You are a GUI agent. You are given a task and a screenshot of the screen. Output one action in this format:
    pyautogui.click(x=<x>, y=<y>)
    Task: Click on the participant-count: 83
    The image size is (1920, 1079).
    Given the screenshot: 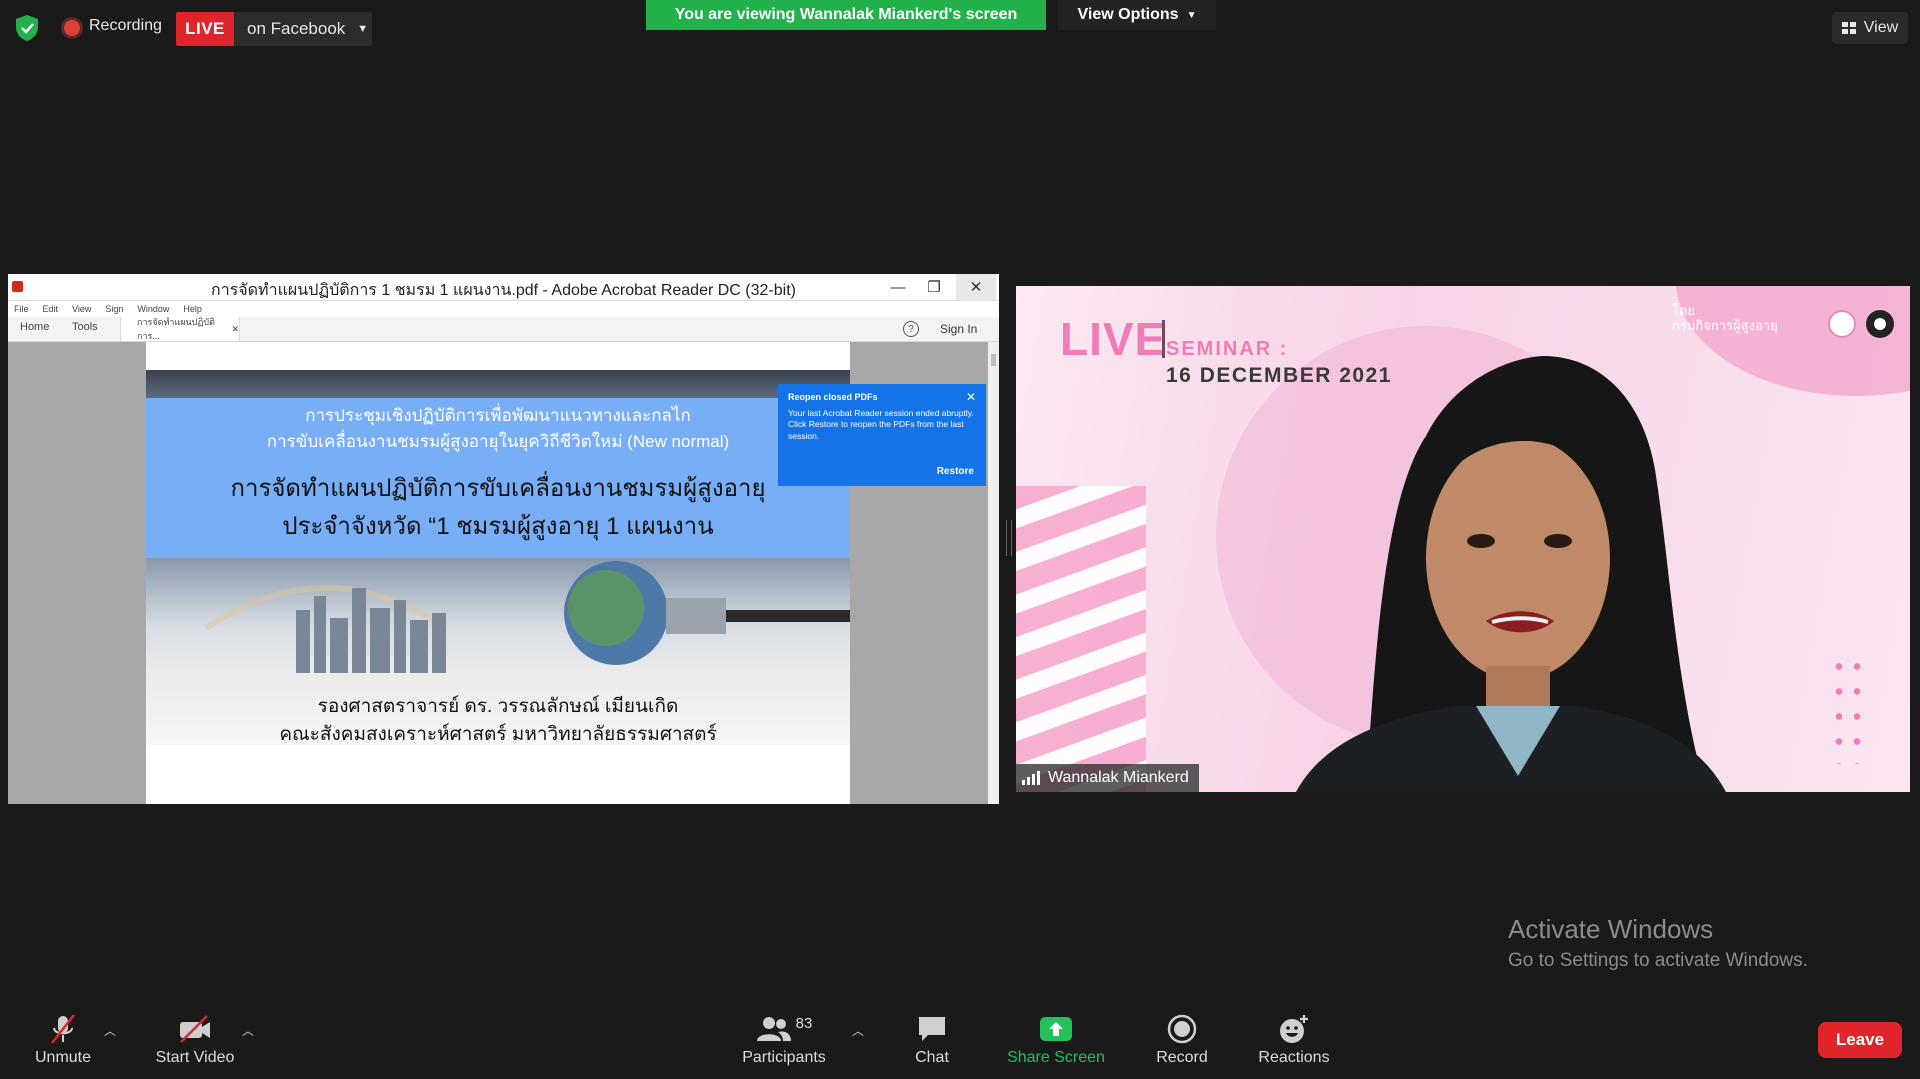 What is the action you would take?
    pyautogui.click(x=804, y=1023)
    